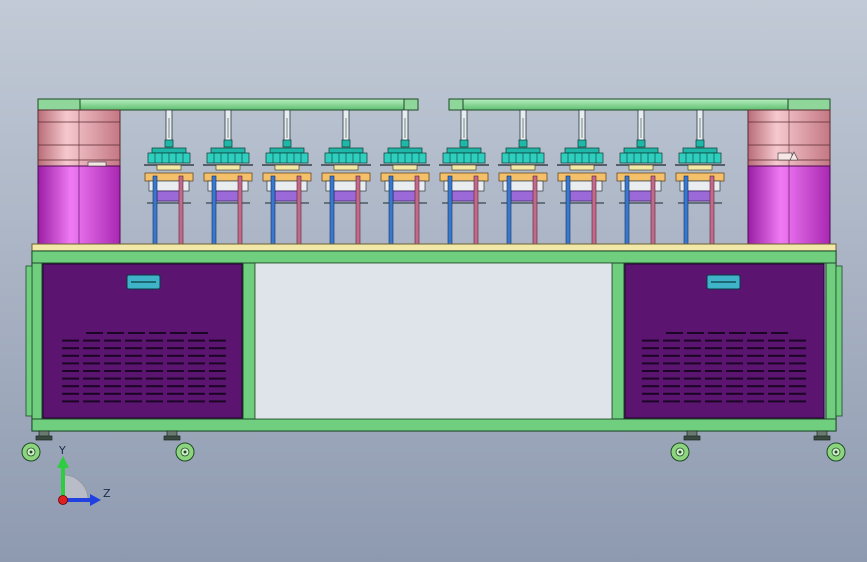 The height and width of the screenshot is (562, 867). What do you see at coordinates (79, 177) in the screenshot?
I see `cylinder-tower-left` at bounding box center [79, 177].